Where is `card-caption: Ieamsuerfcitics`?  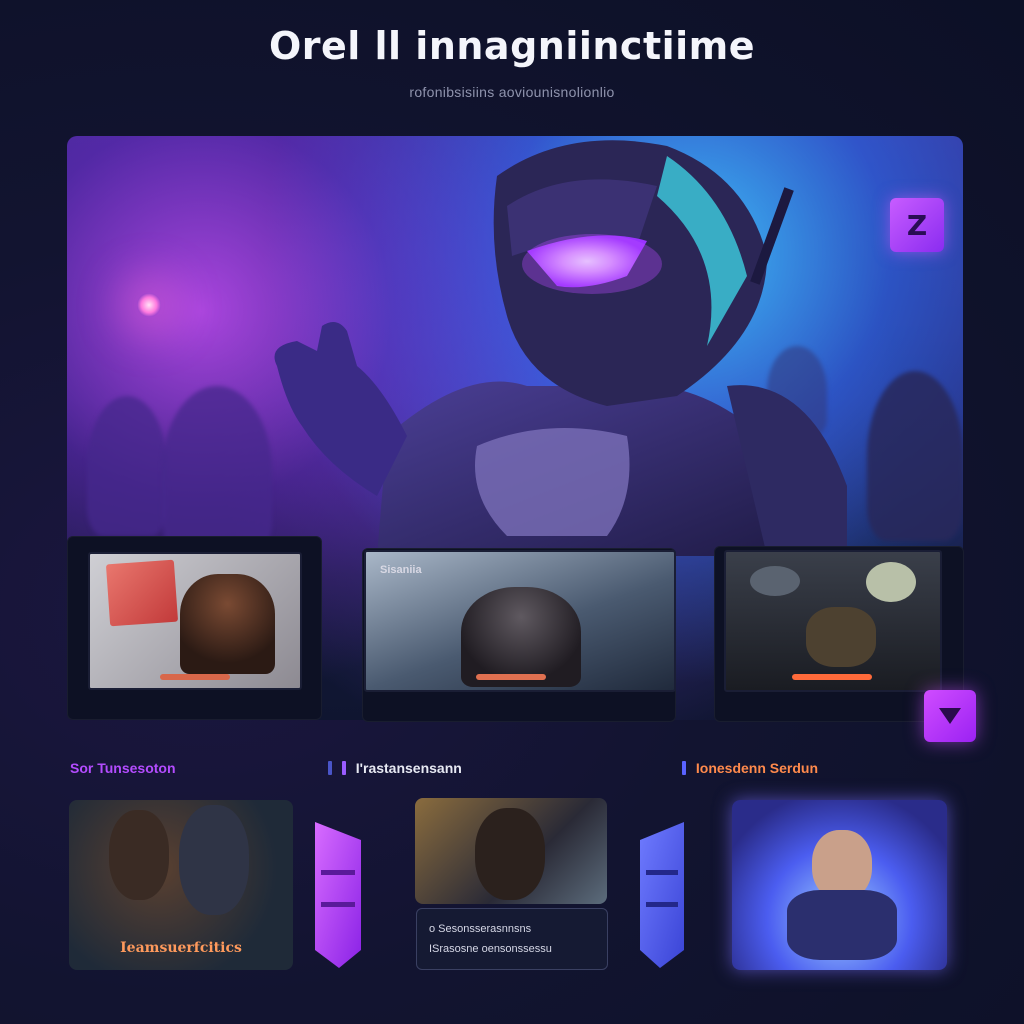 card-caption: Ieamsuerfcitics is located at coordinates (181, 948).